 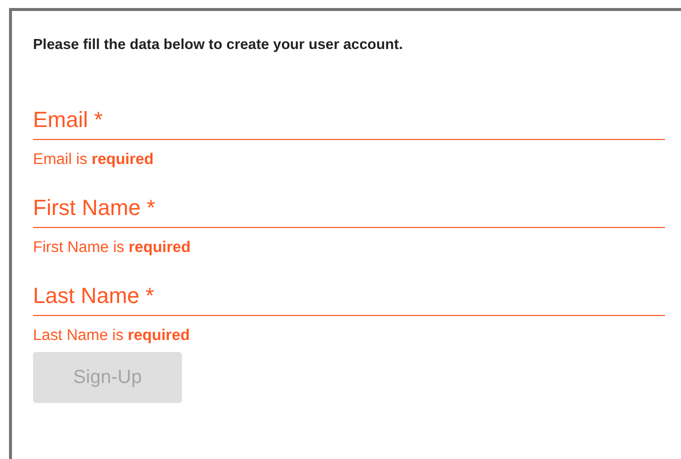 What do you see at coordinates (349, 120) in the screenshot?
I see `input-field: Email *` at bounding box center [349, 120].